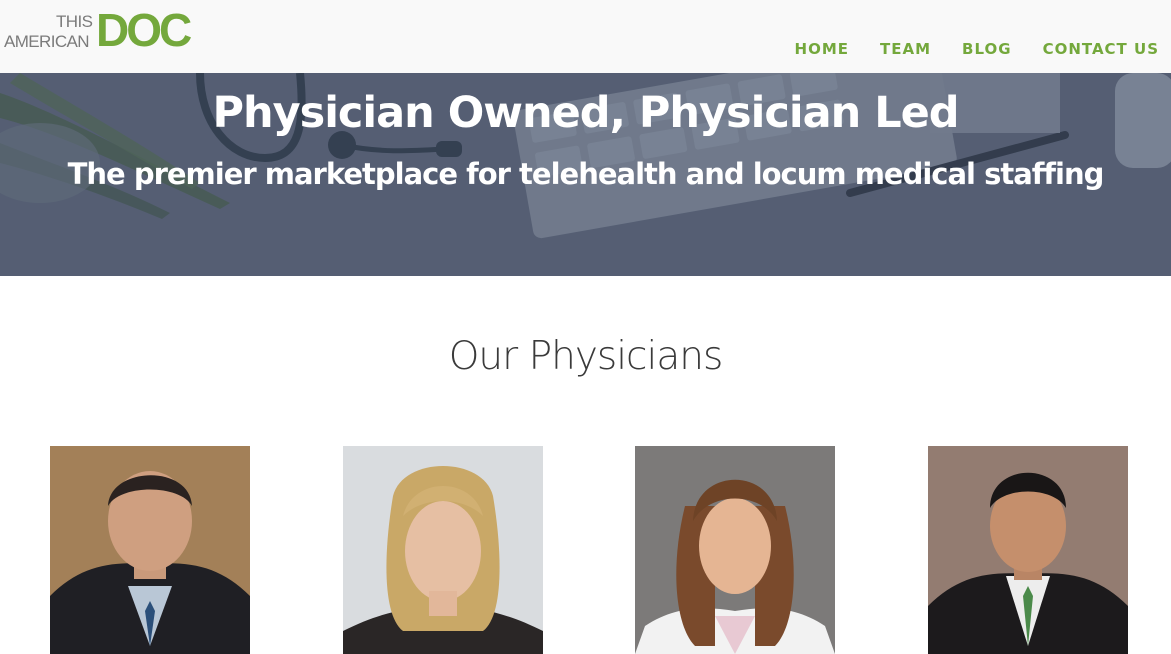  Describe the element at coordinates (586, 356) in the screenshot. I see `physicians-section-title: Our Physicians` at that location.